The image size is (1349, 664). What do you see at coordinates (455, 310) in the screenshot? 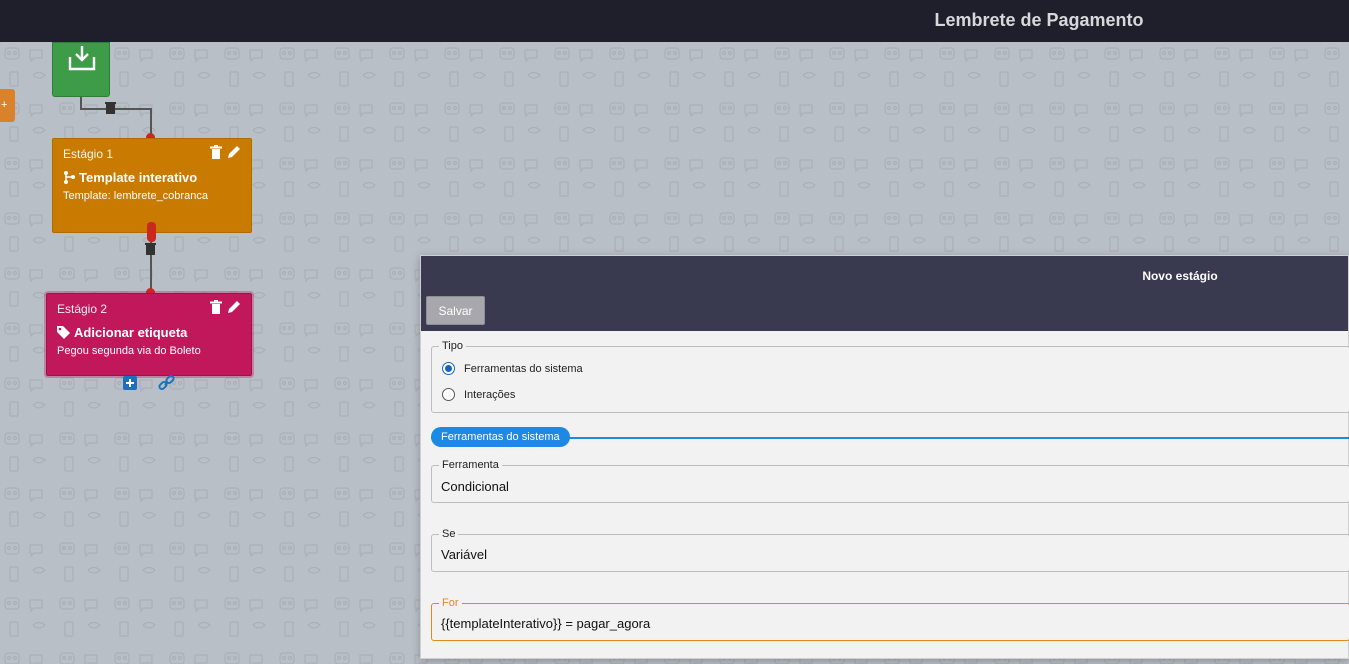
I see `save-button: Salvar` at bounding box center [455, 310].